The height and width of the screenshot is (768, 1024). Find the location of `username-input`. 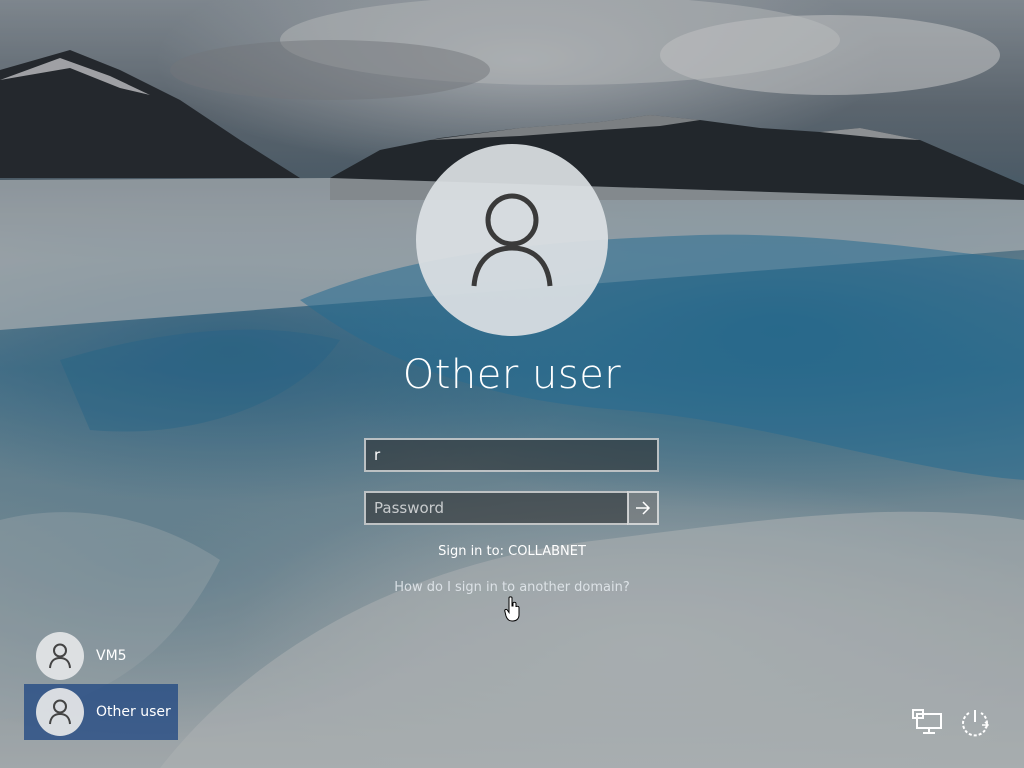

username-input is located at coordinates (511, 455).